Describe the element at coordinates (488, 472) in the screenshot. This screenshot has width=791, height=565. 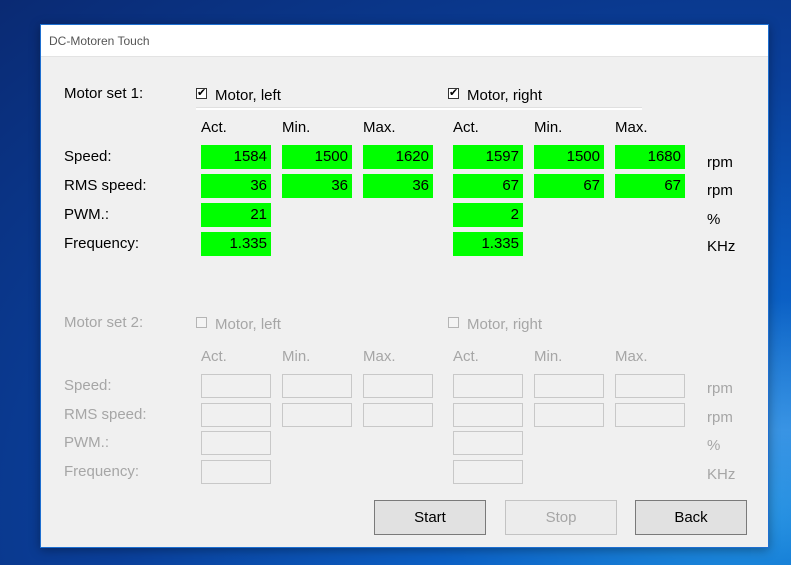
I see `set2-freq-right-act` at that location.